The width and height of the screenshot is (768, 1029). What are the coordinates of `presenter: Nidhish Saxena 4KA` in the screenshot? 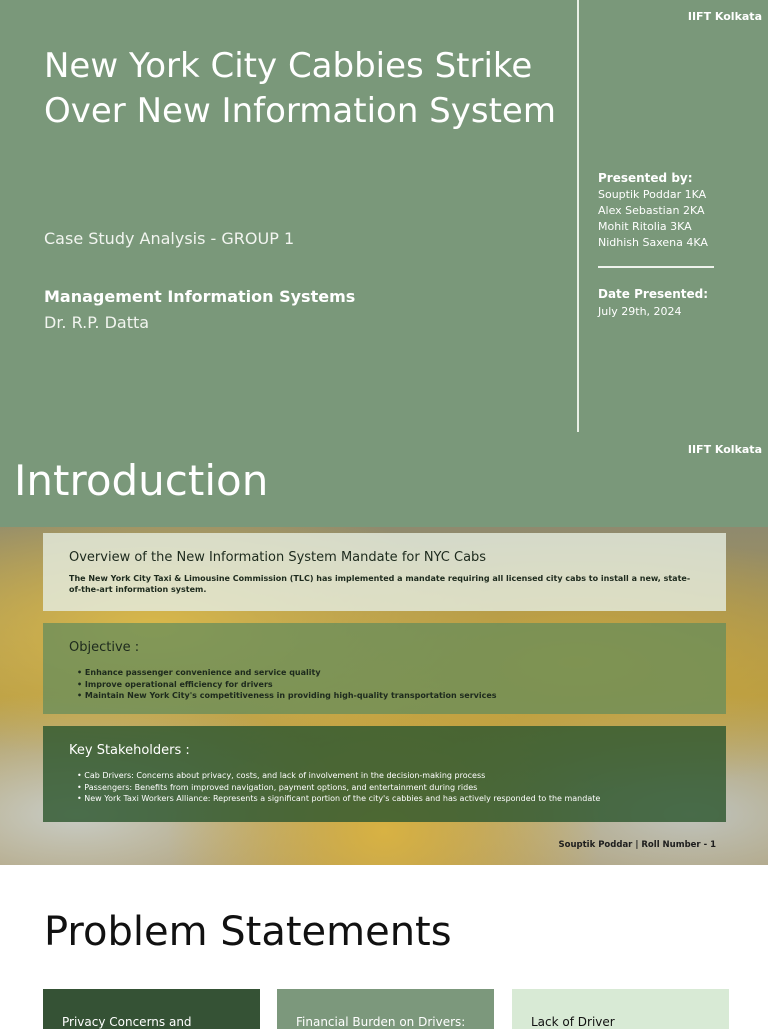 It's located at (653, 242).